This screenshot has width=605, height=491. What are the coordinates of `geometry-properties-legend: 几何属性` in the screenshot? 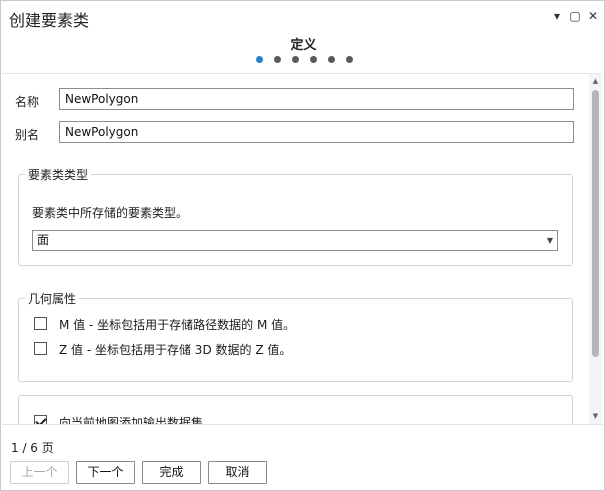 It's located at (52, 298).